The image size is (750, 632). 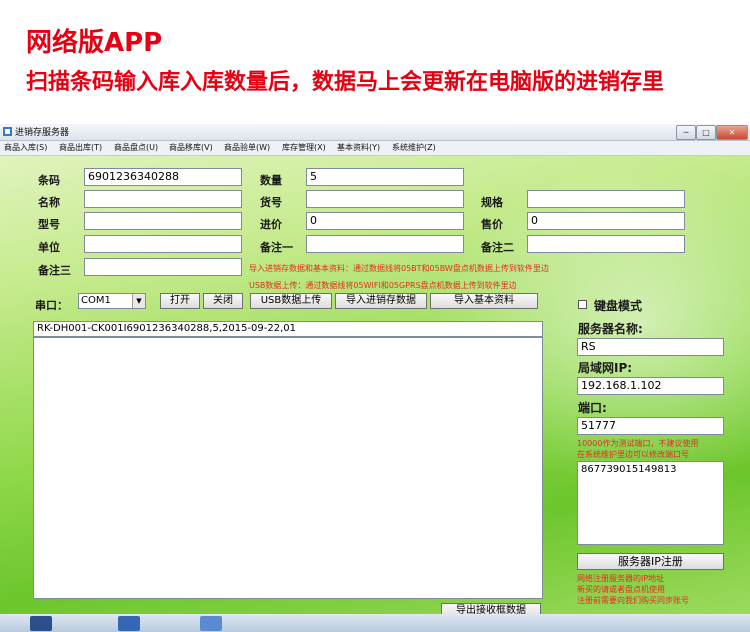 I want to click on menu-inventory: 库存管理(X), so click(x=304, y=147).